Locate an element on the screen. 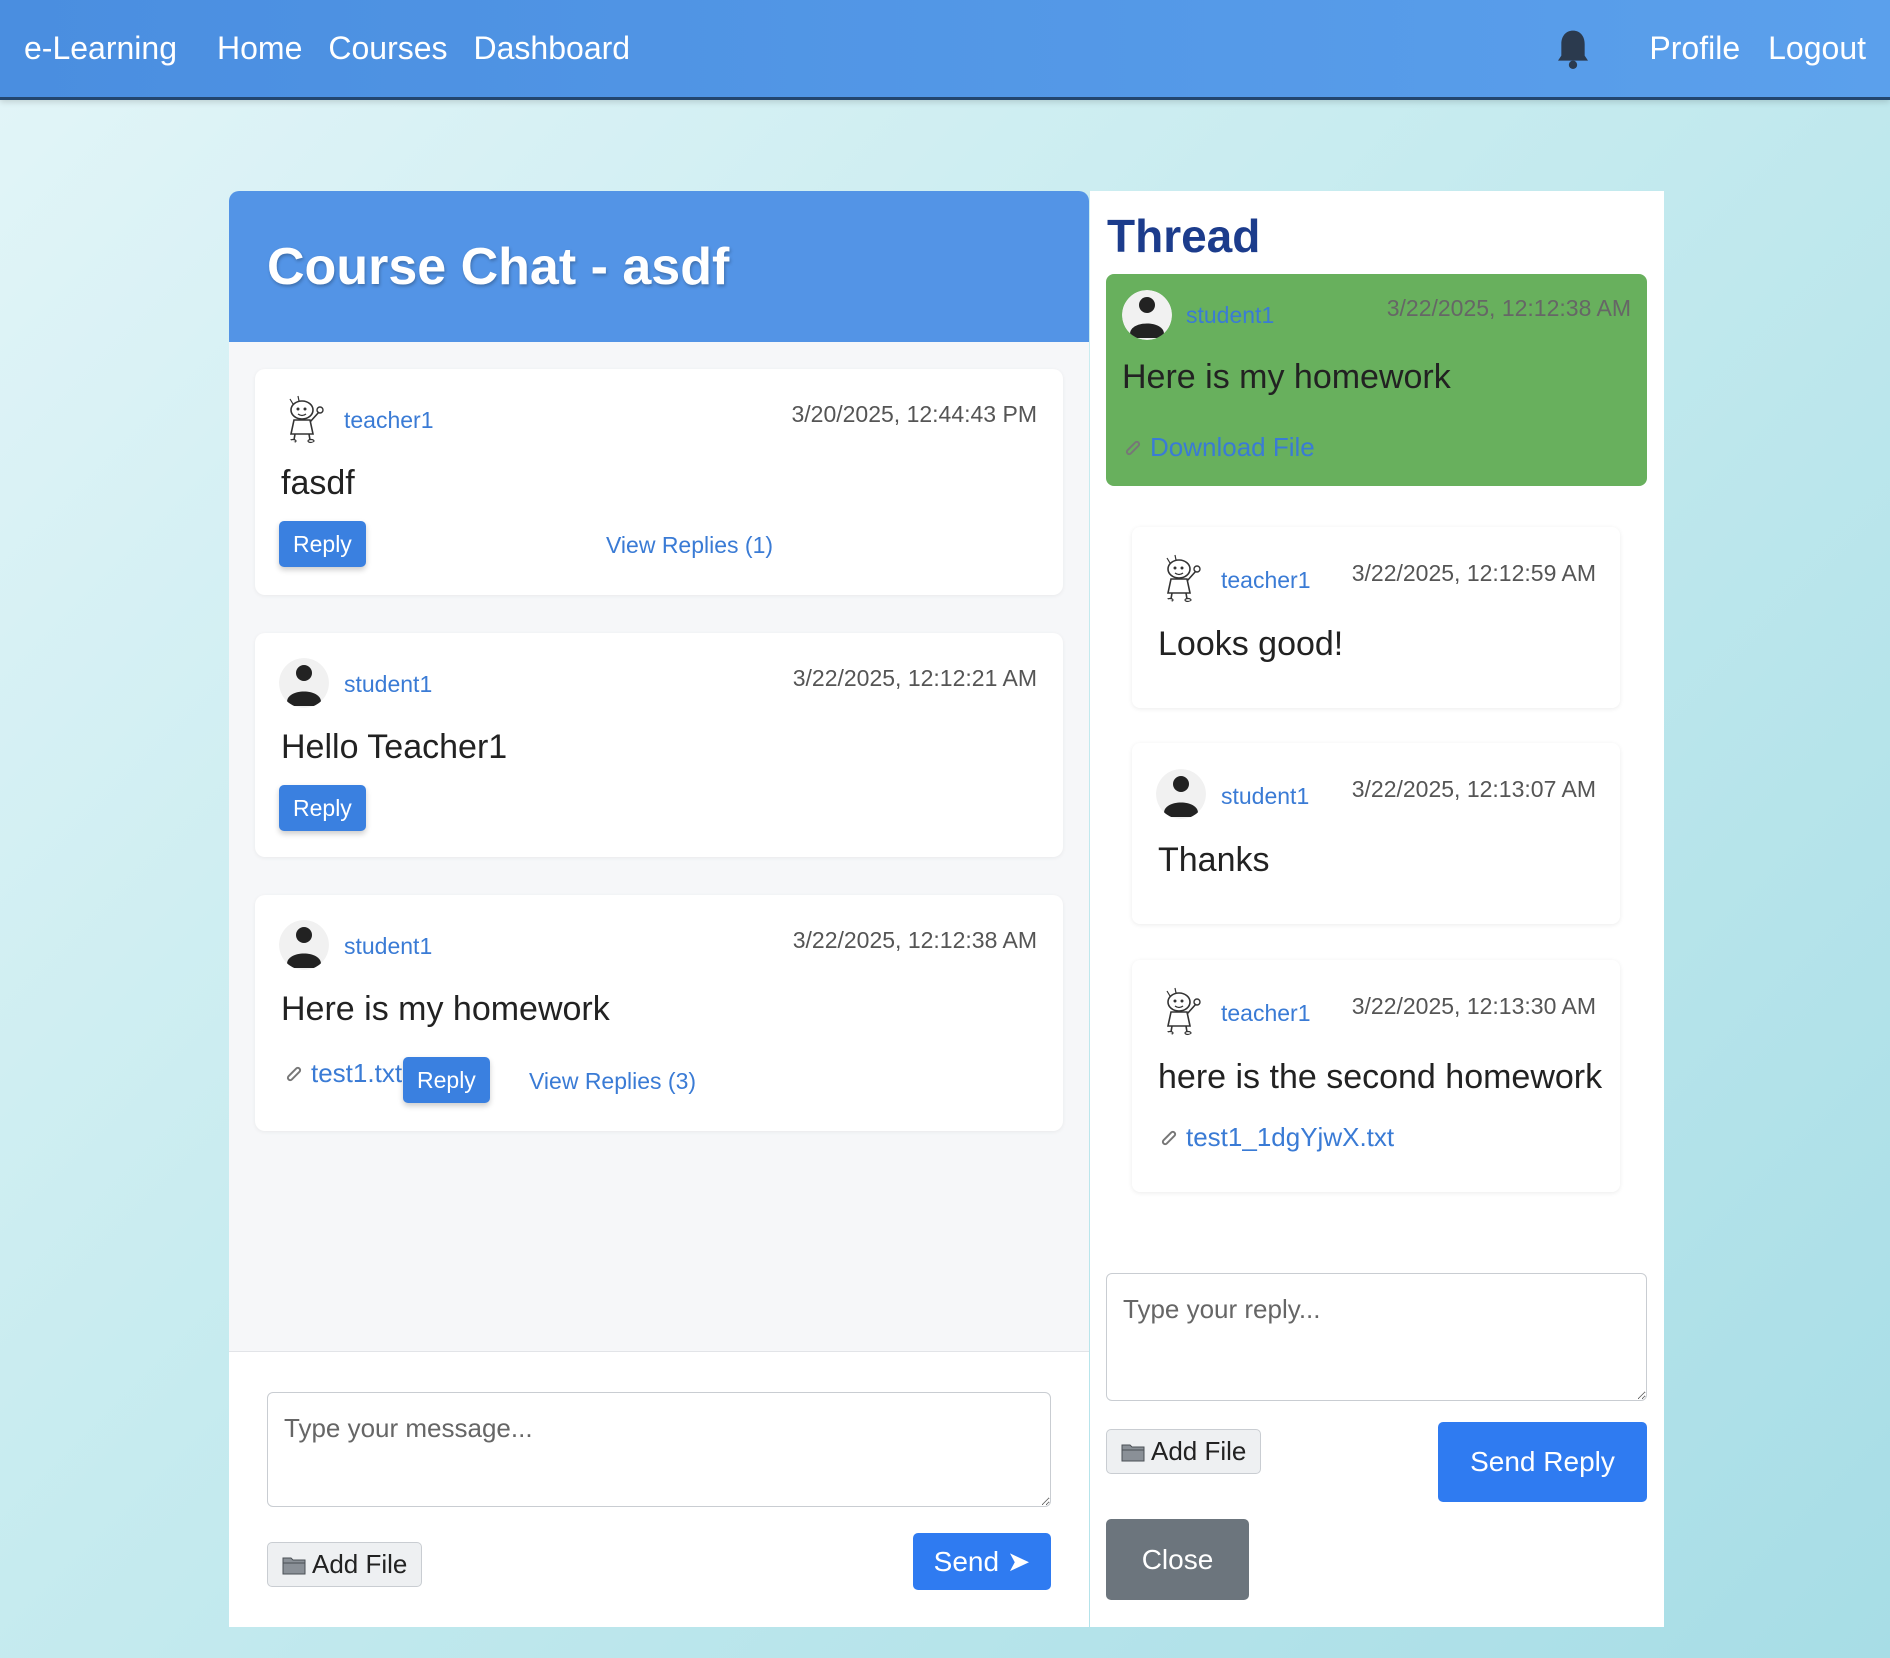 The height and width of the screenshot is (1658, 1890). thread-reply: student1 3/22/2025, 12:13:07 AM Thanks is located at coordinates (1376, 833).